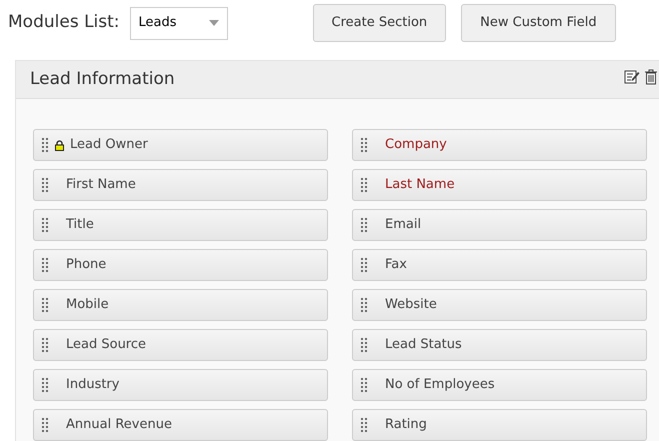  Describe the element at coordinates (416, 145) in the screenshot. I see `field-label: Company` at that location.